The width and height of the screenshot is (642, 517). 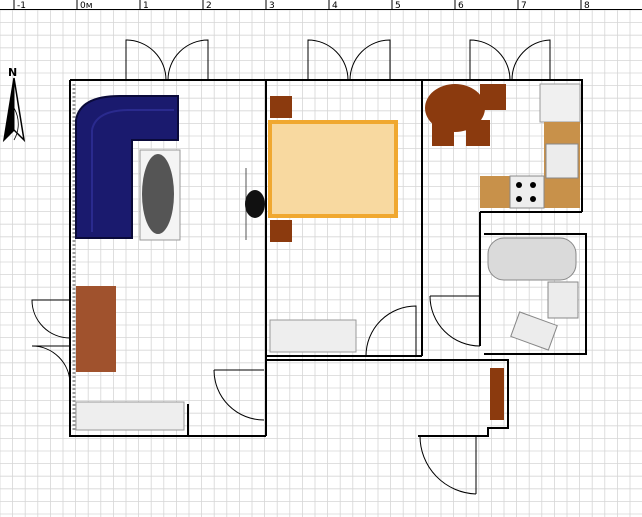 I want to click on floor-lamp, so click(x=255, y=204).